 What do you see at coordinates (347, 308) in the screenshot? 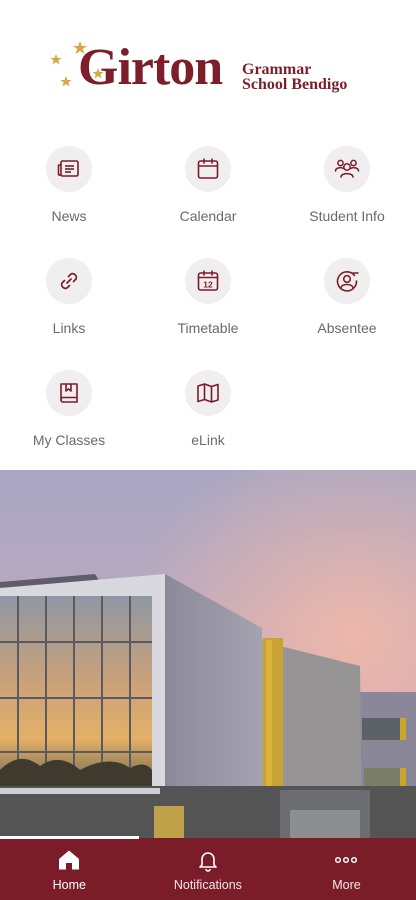
I see `tile-absentee: Absentee` at bounding box center [347, 308].